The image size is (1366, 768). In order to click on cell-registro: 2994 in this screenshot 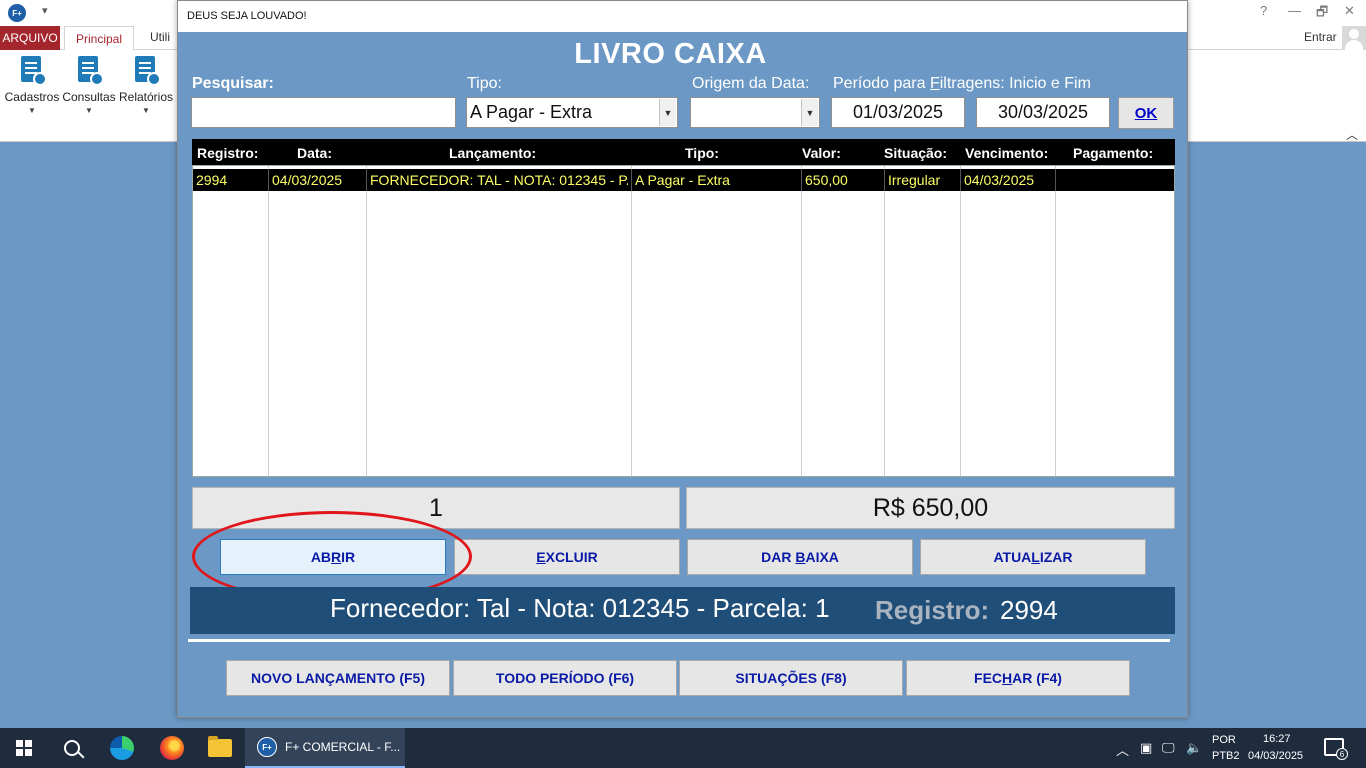, I will do `click(212, 180)`.